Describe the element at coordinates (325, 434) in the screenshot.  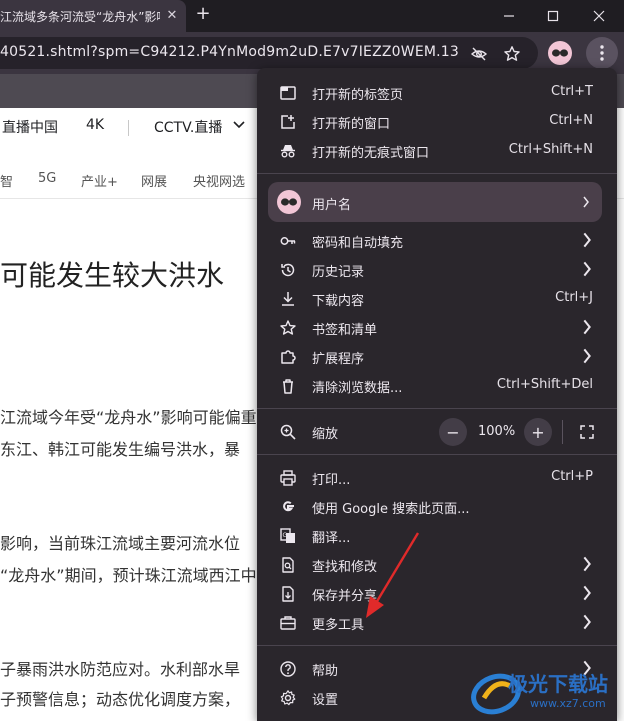
I see `menu-item-label: 缩放` at that location.